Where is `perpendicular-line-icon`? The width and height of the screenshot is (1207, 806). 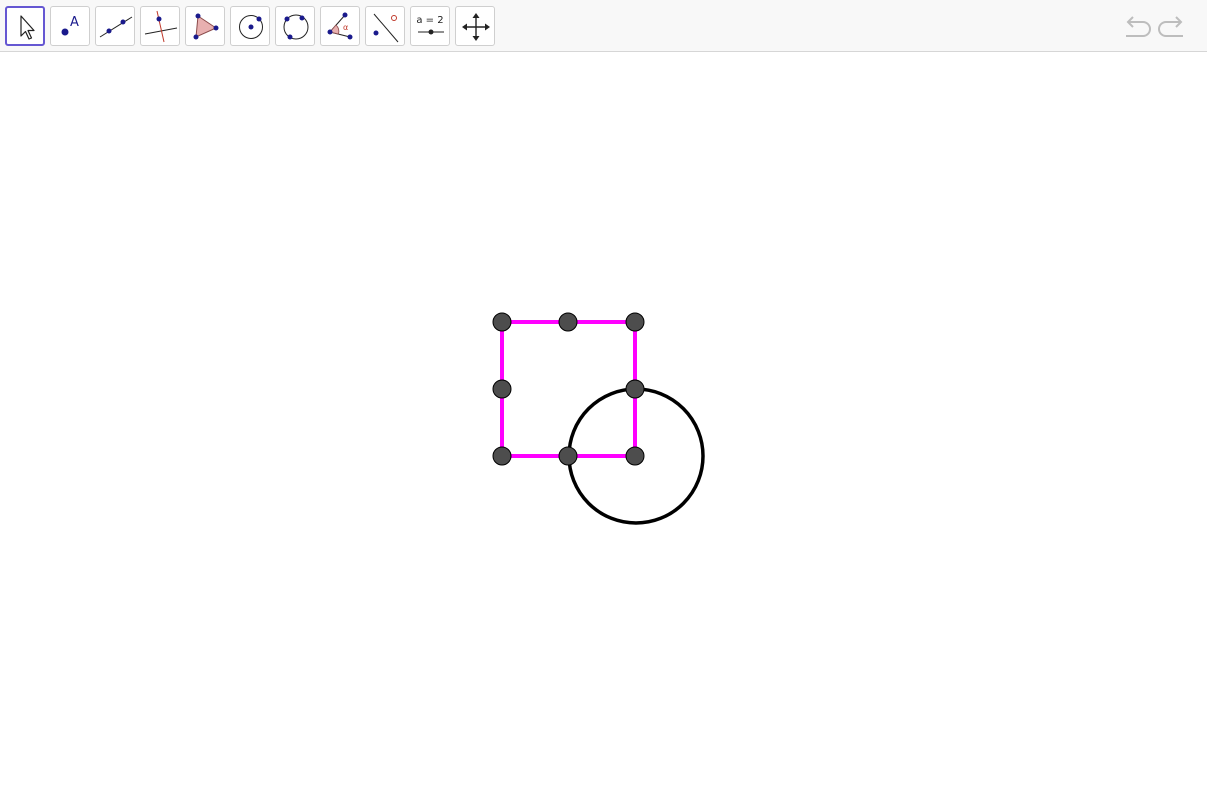
perpendicular-line-icon is located at coordinates (161, 26).